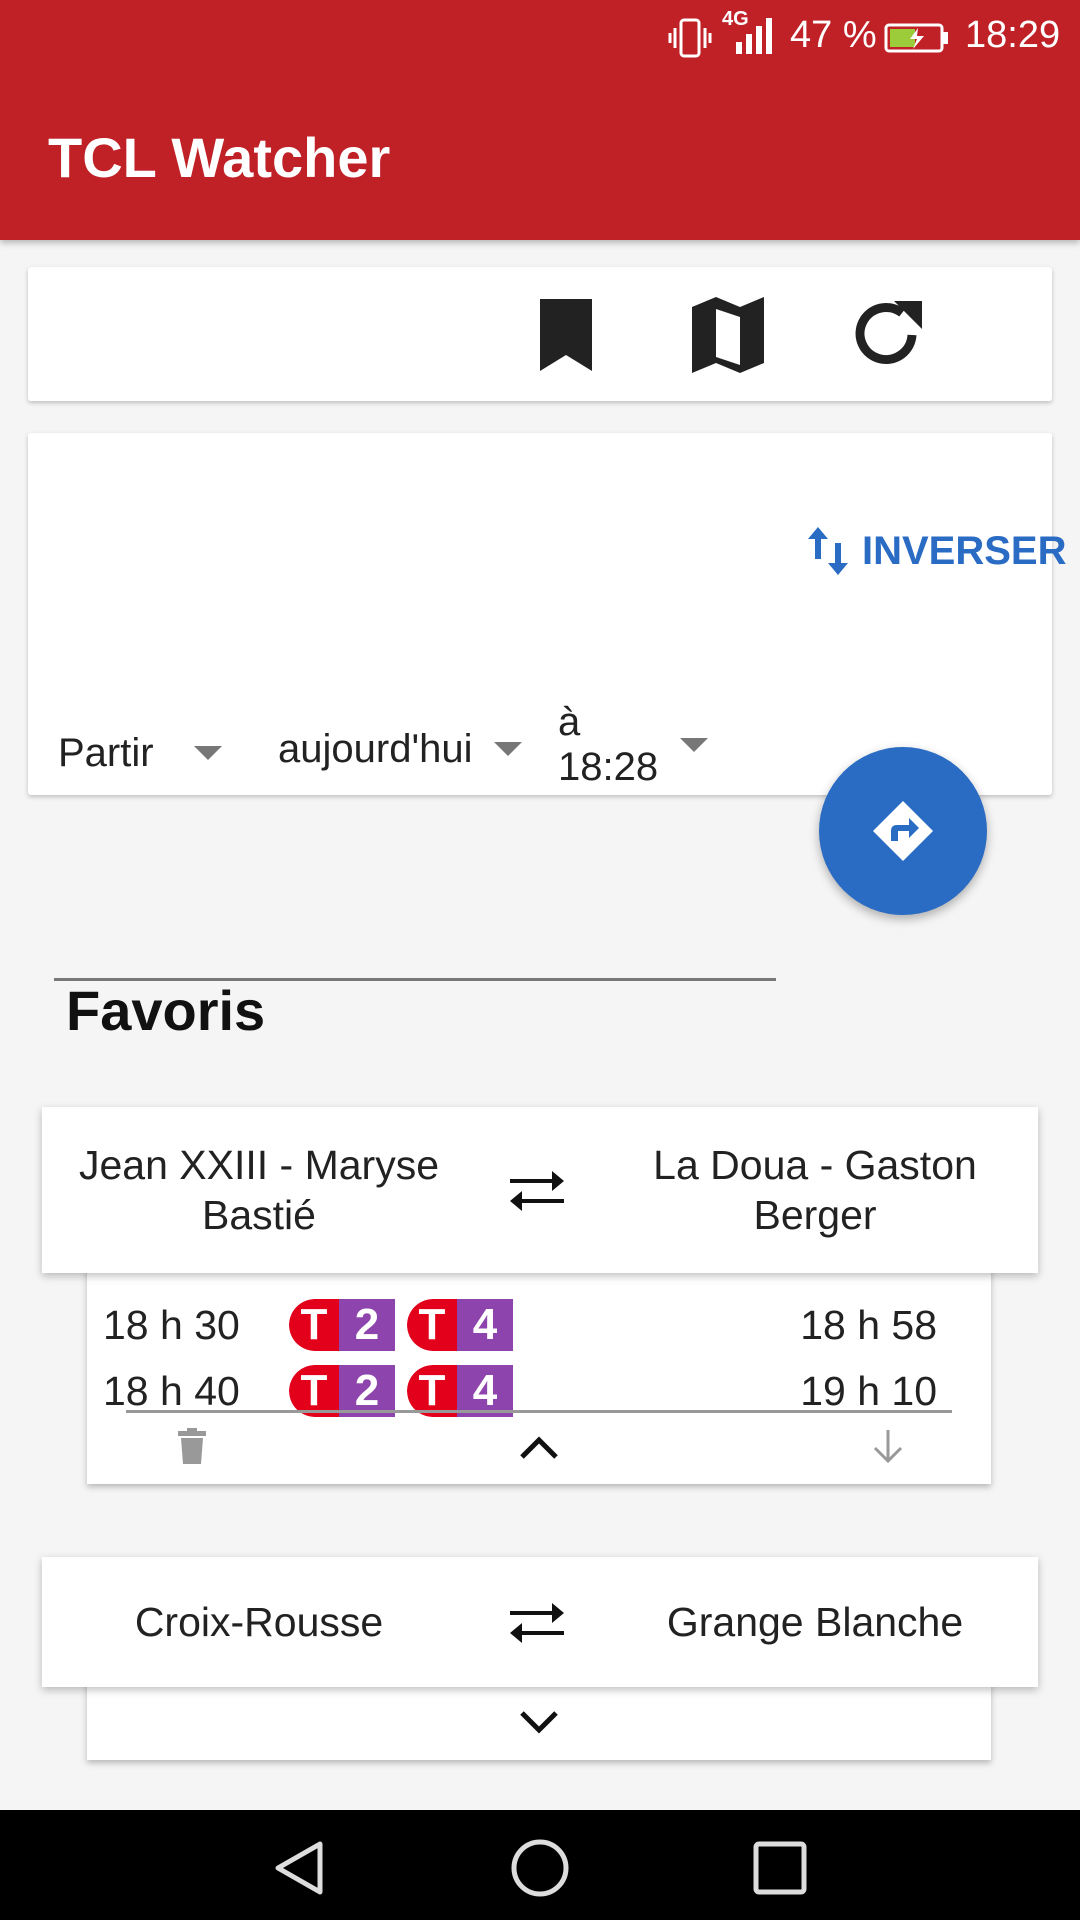 The width and height of the screenshot is (1080, 1920). Describe the element at coordinates (728, 335) in the screenshot. I see `map-icon` at that location.